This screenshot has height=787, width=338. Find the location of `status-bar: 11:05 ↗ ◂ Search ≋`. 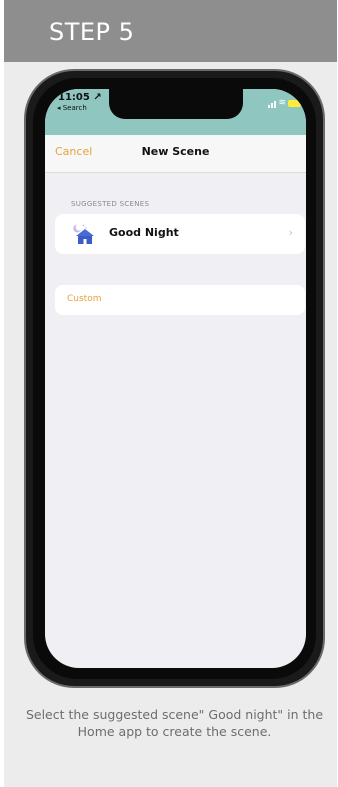

status-bar: 11:05 ↗ ◂ Search ≋ is located at coordinates (175, 112).